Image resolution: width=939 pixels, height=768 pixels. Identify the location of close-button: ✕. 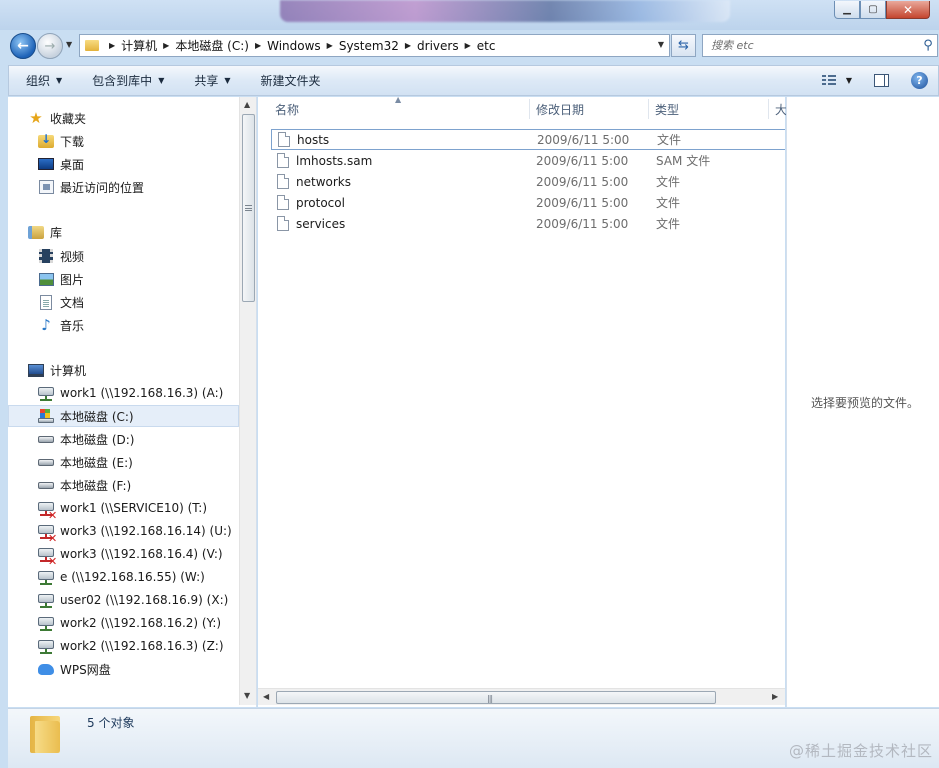
(908, 10).